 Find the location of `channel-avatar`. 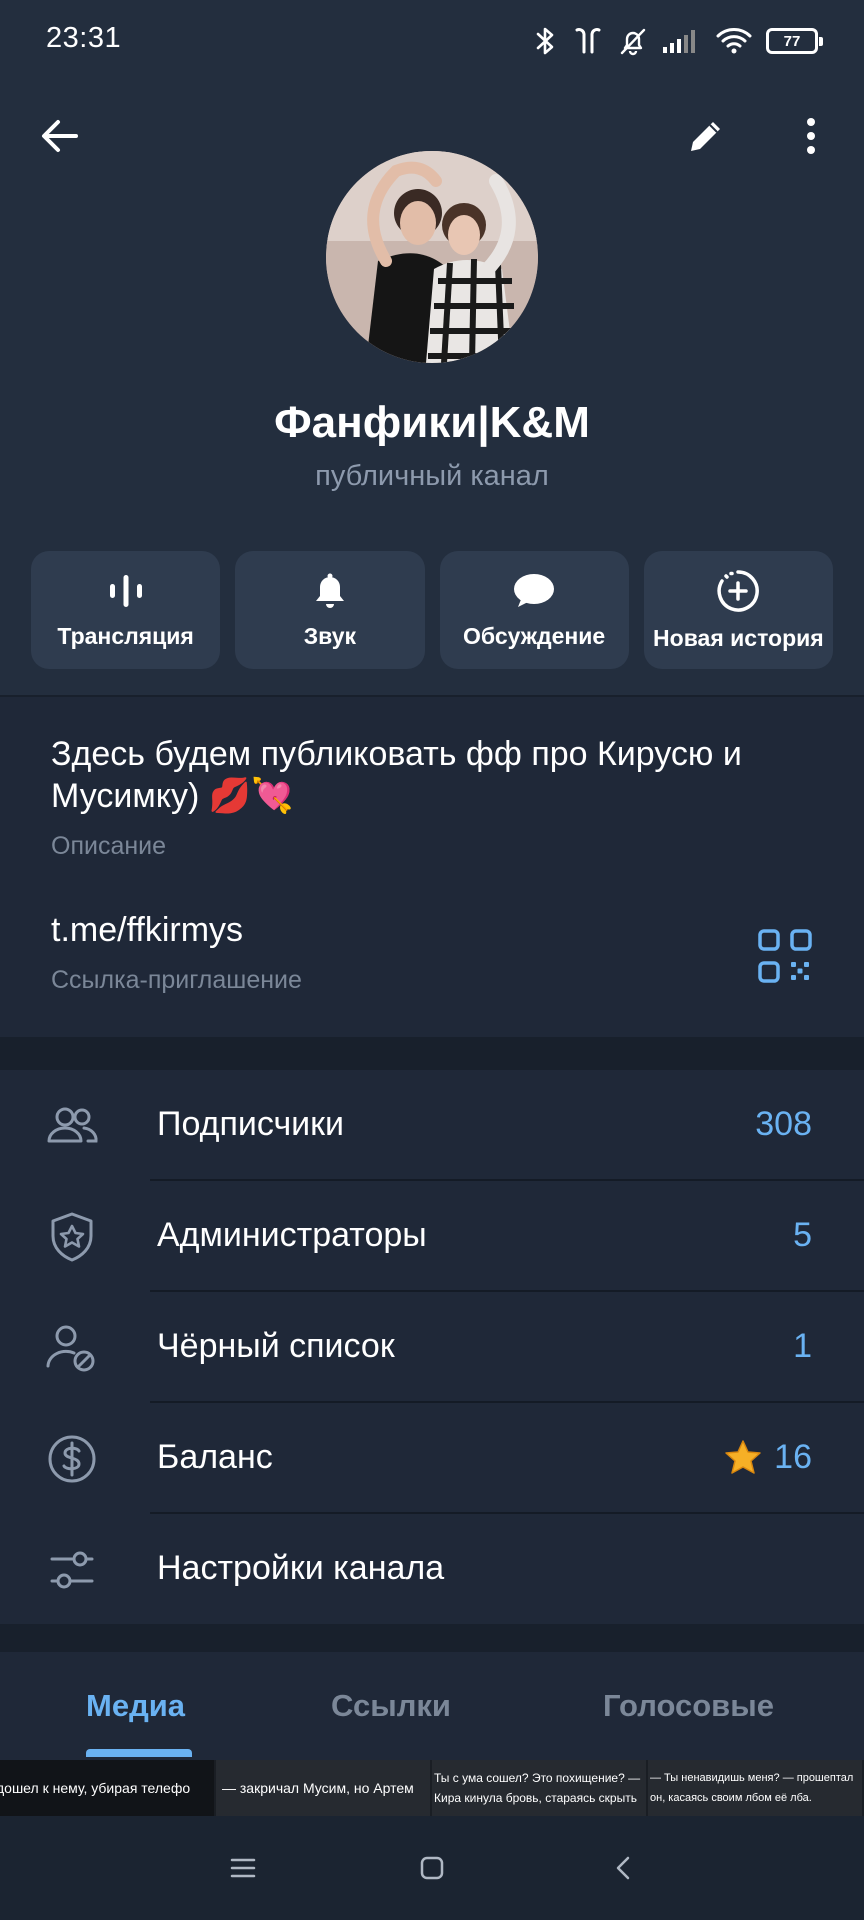

channel-avatar is located at coordinates (432, 257).